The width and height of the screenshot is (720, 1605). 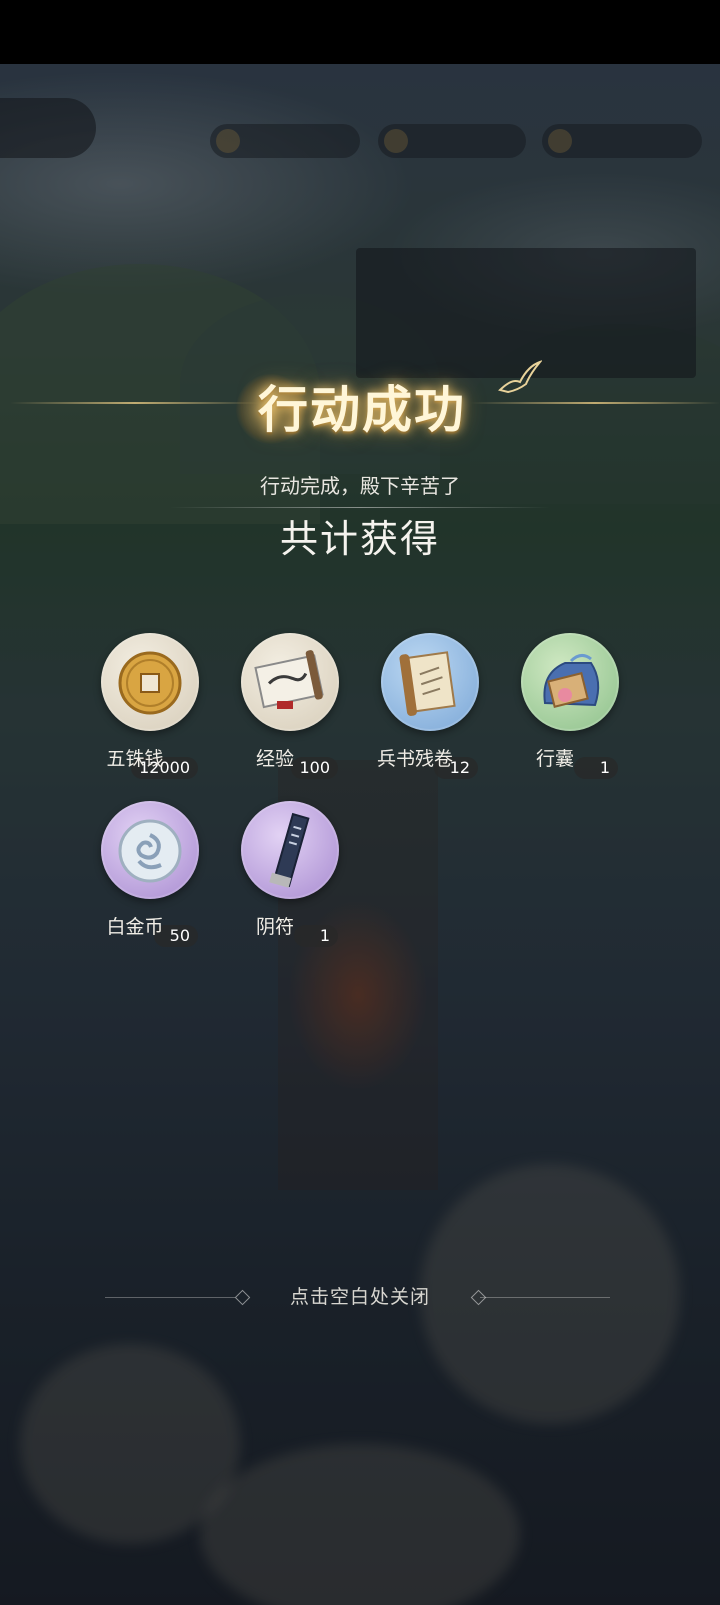 I want to click on talisman-icon, so click(x=290, y=850).